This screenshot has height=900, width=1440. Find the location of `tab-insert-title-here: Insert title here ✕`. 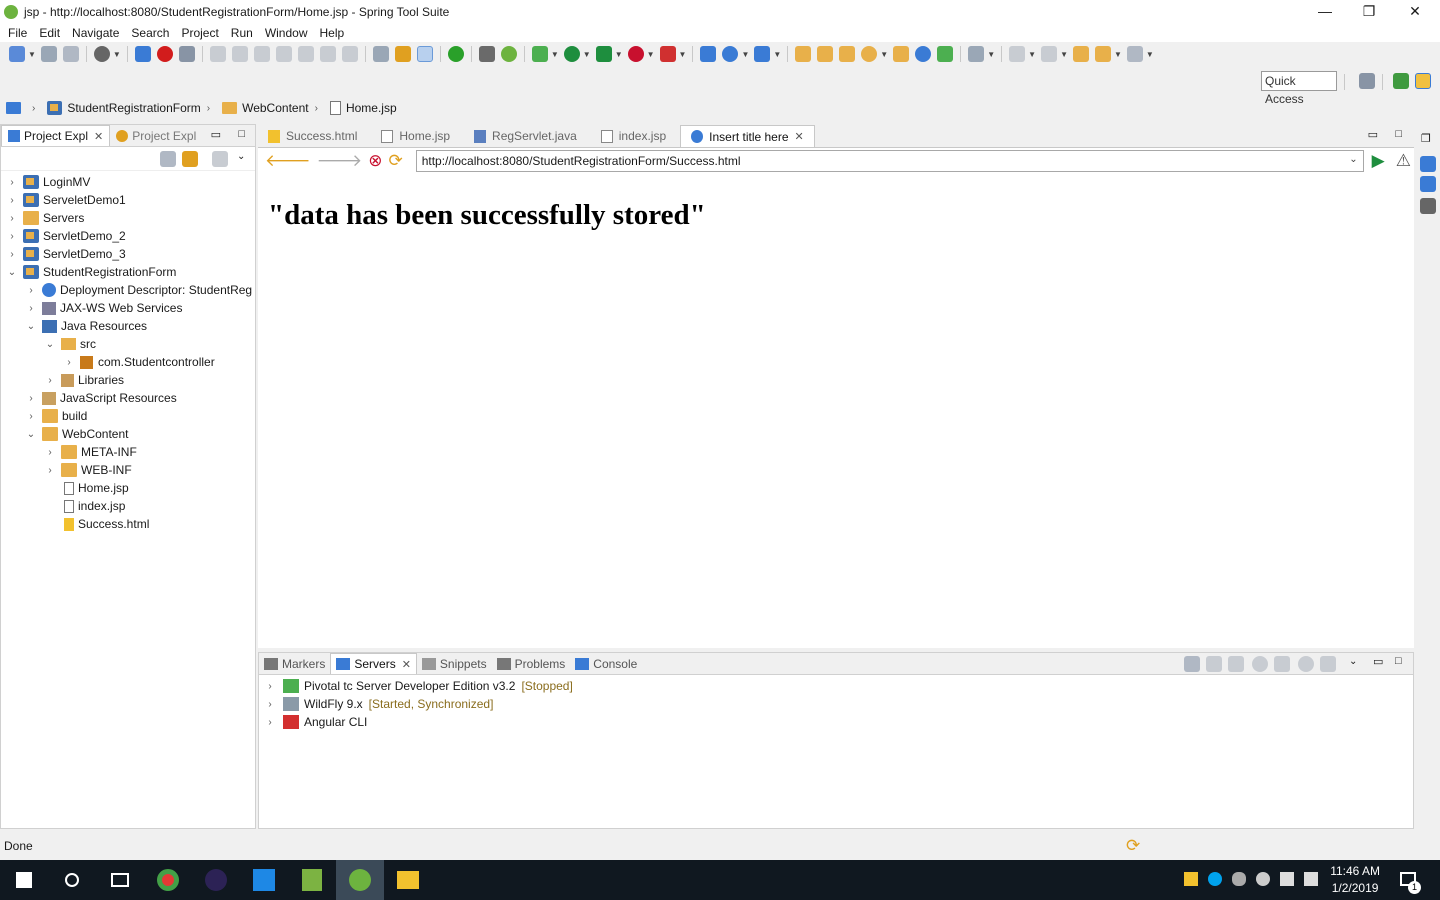

tab-insert-title-here: Insert title here ✕ is located at coordinates (747, 136).